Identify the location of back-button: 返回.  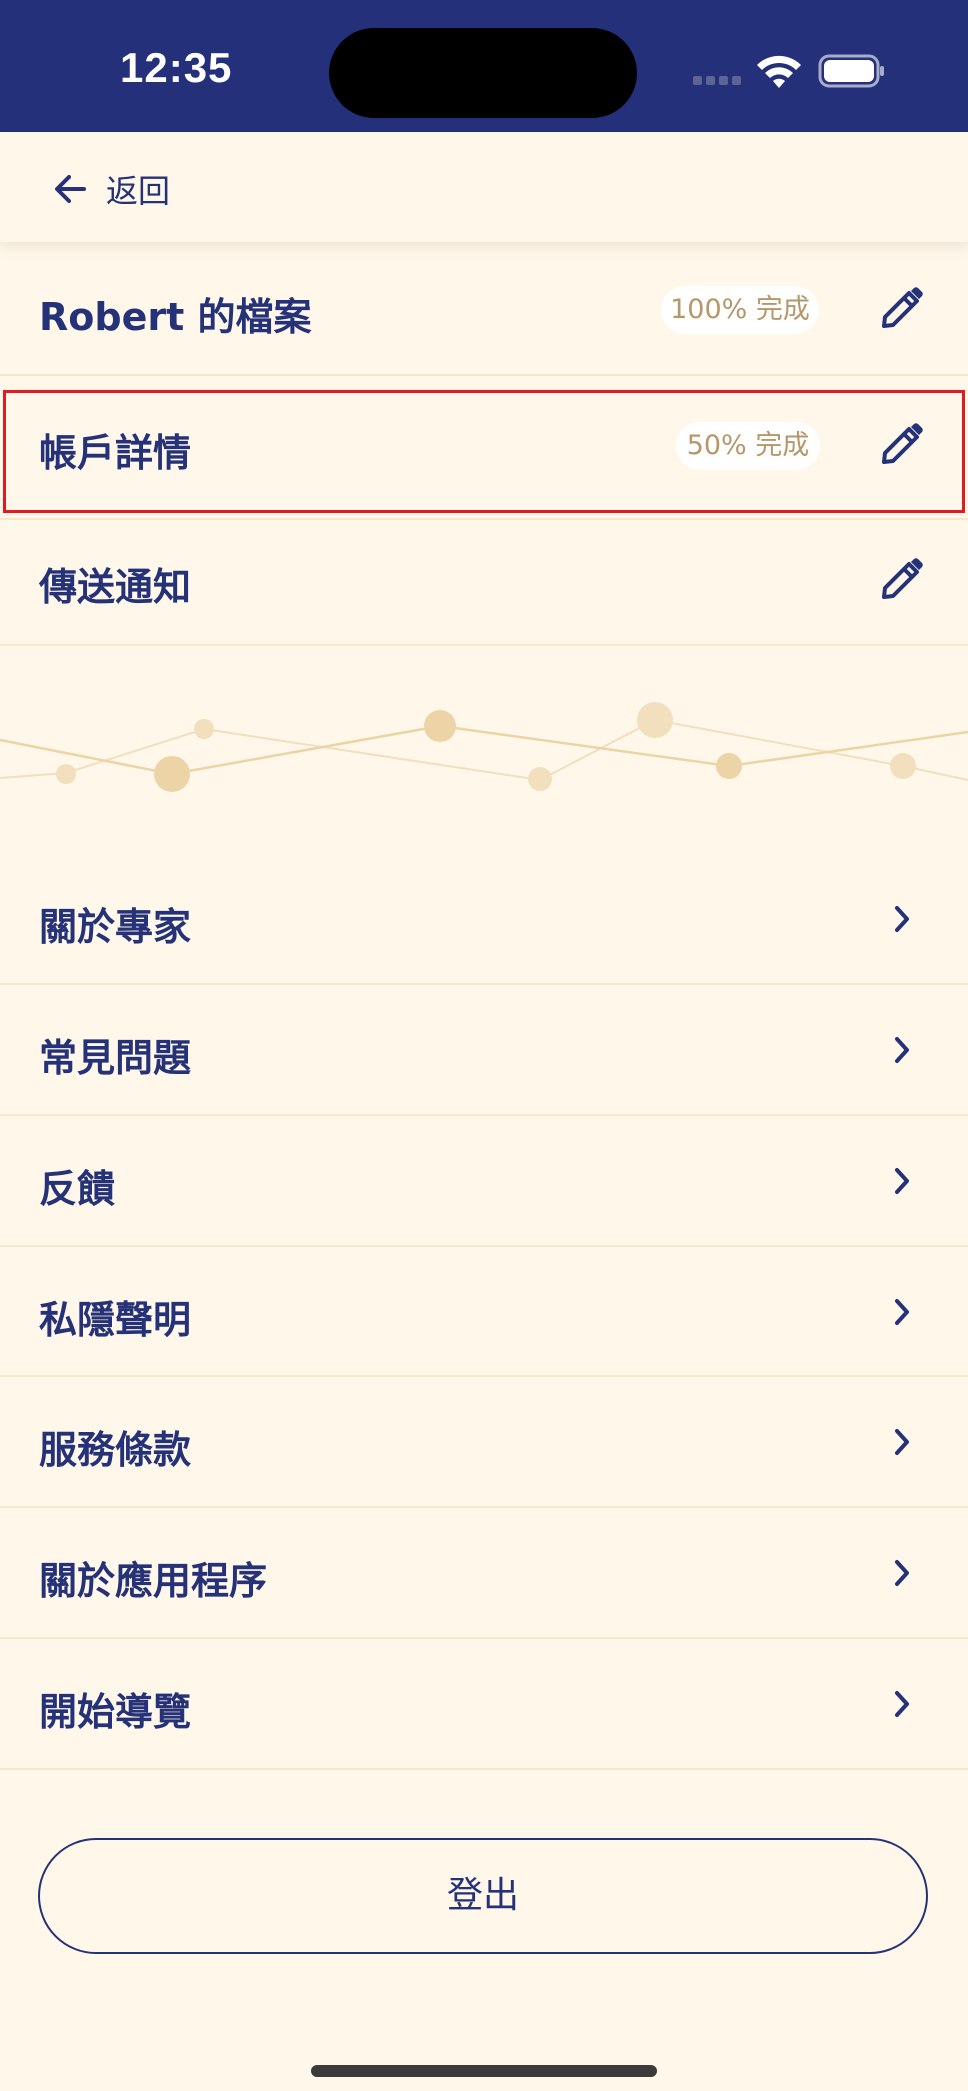
(110, 189).